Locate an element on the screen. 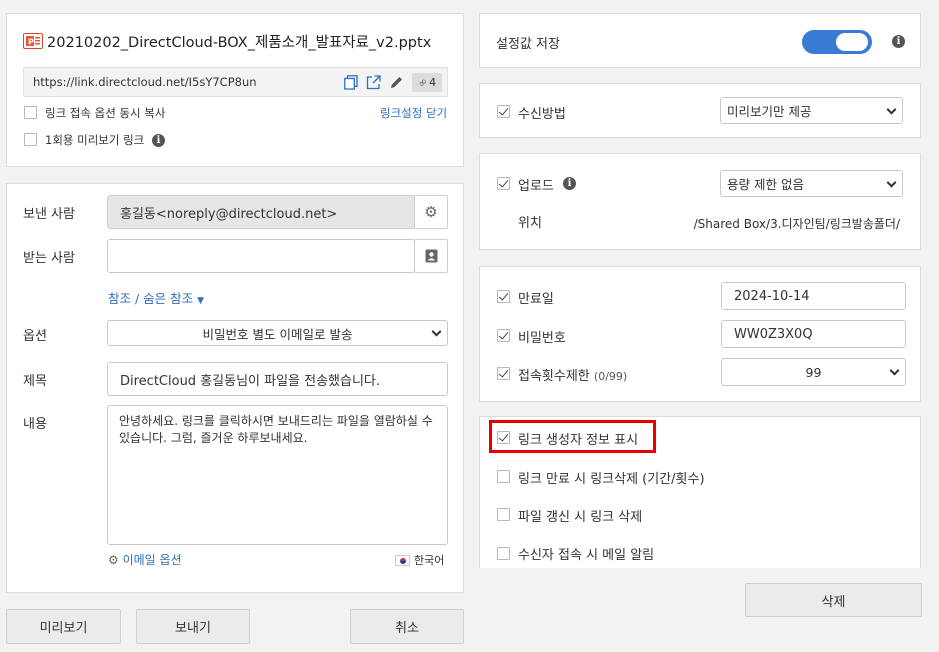 This screenshot has width=939, height=652. options-select: 비밀번호 별도 이메일로 발송 is located at coordinates (277, 333).